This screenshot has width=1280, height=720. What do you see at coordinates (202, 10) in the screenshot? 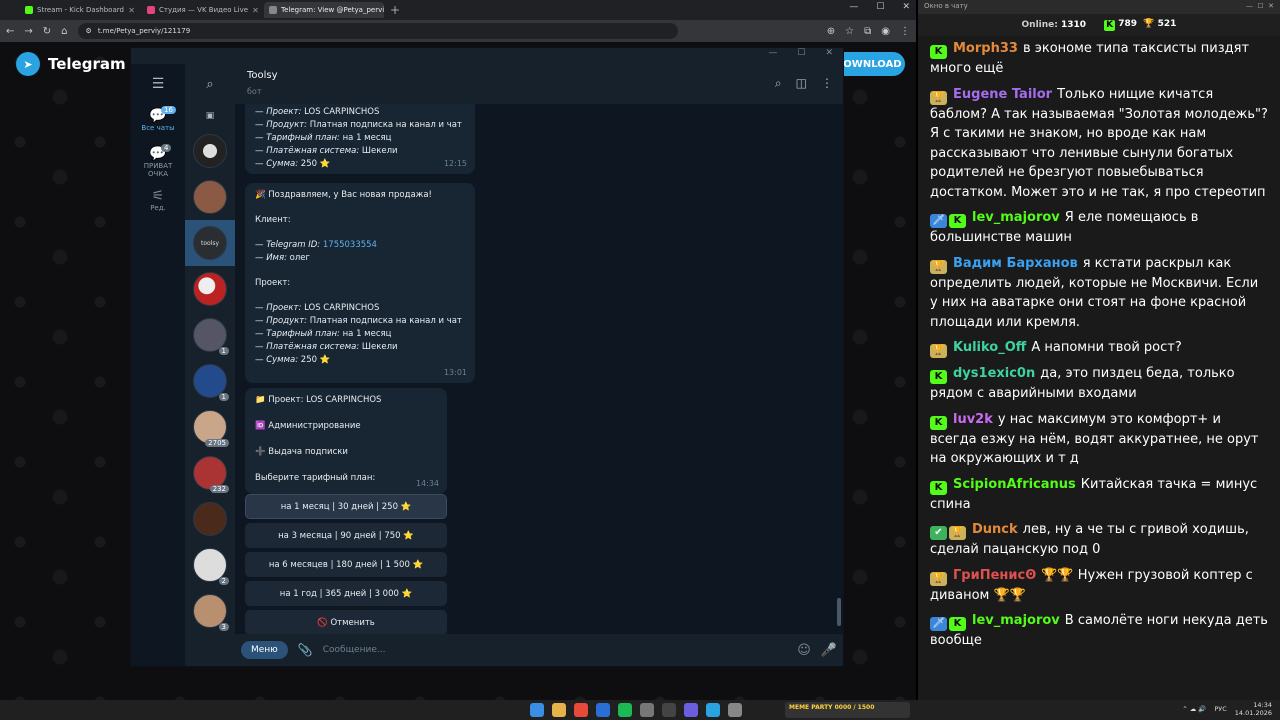
I see `tab-vk: Студия — VK Видео Live ✕` at bounding box center [202, 10].